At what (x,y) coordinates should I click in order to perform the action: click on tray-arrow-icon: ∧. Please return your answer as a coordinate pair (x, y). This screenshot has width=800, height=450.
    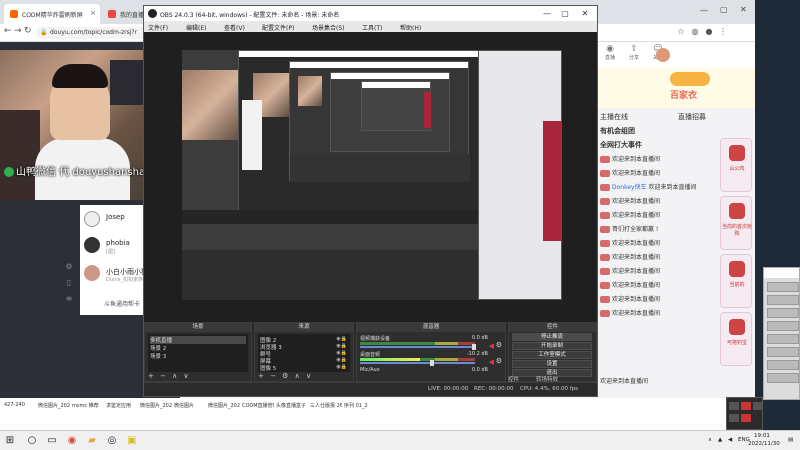
    Looking at the image, I should click on (710, 440).